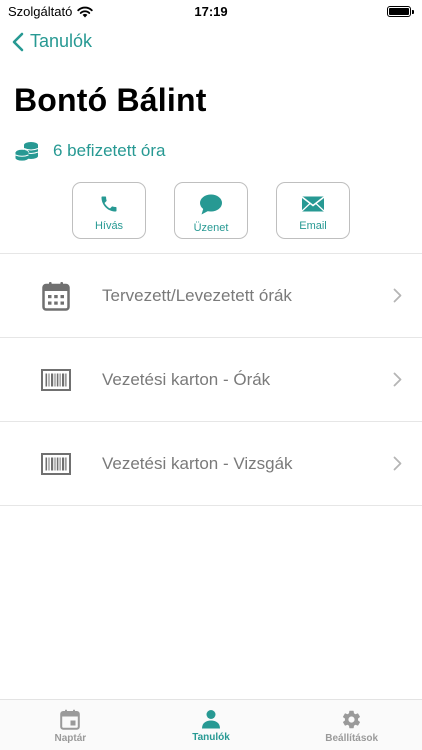 The image size is (422, 750). Describe the element at coordinates (211, 204) in the screenshot. I see `chat-bubble-icon` at that location.